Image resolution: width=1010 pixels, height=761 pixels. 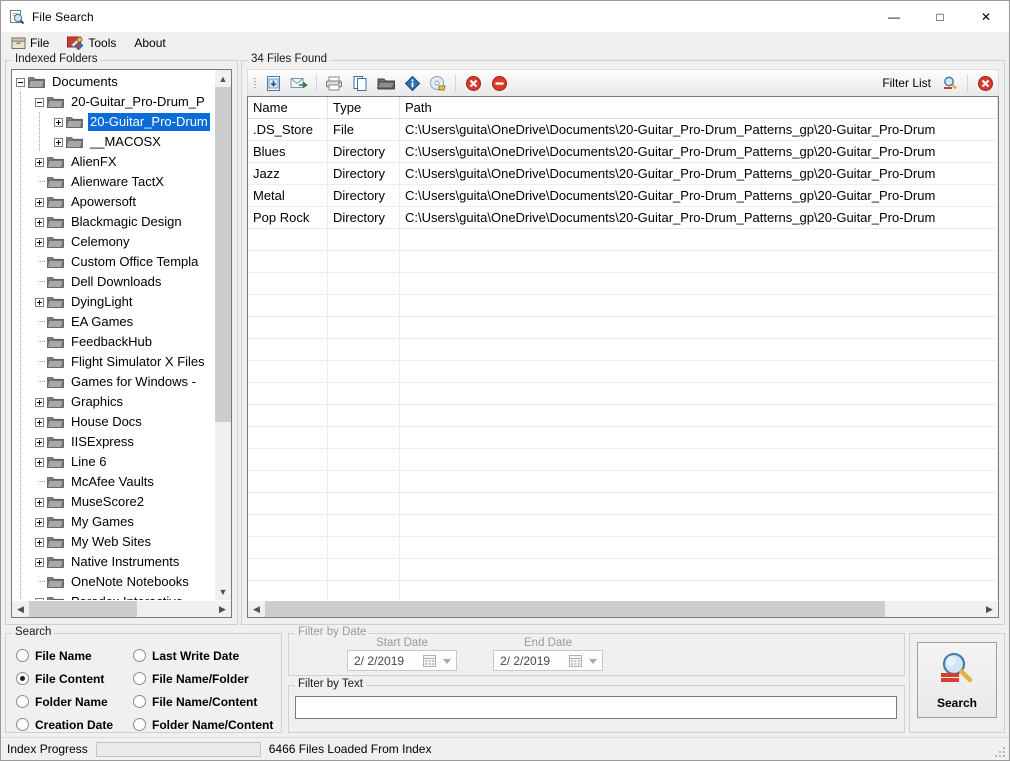 What do you see at coordinates (402, 660) in the screenshot?
I see `start-date-picker: 2/ 2/2019` at bounding box center [402, 660].